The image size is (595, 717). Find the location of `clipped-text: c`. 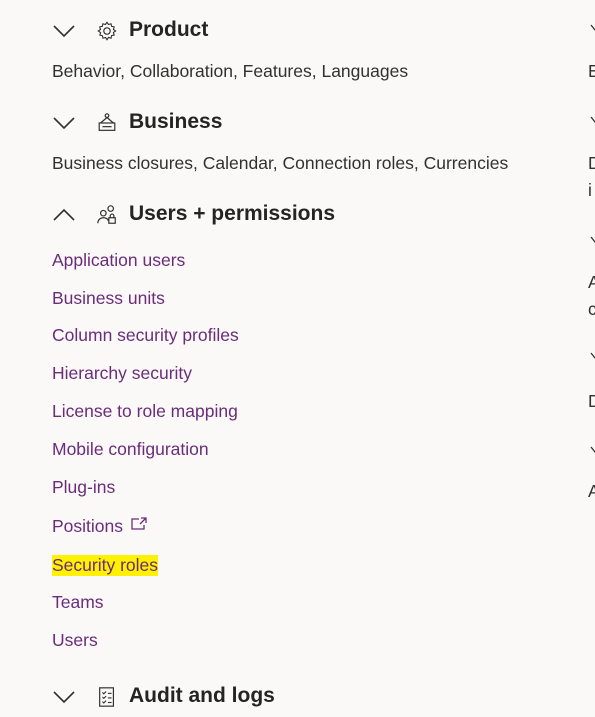

clipped-text: c is located at coordinates (591, 309).